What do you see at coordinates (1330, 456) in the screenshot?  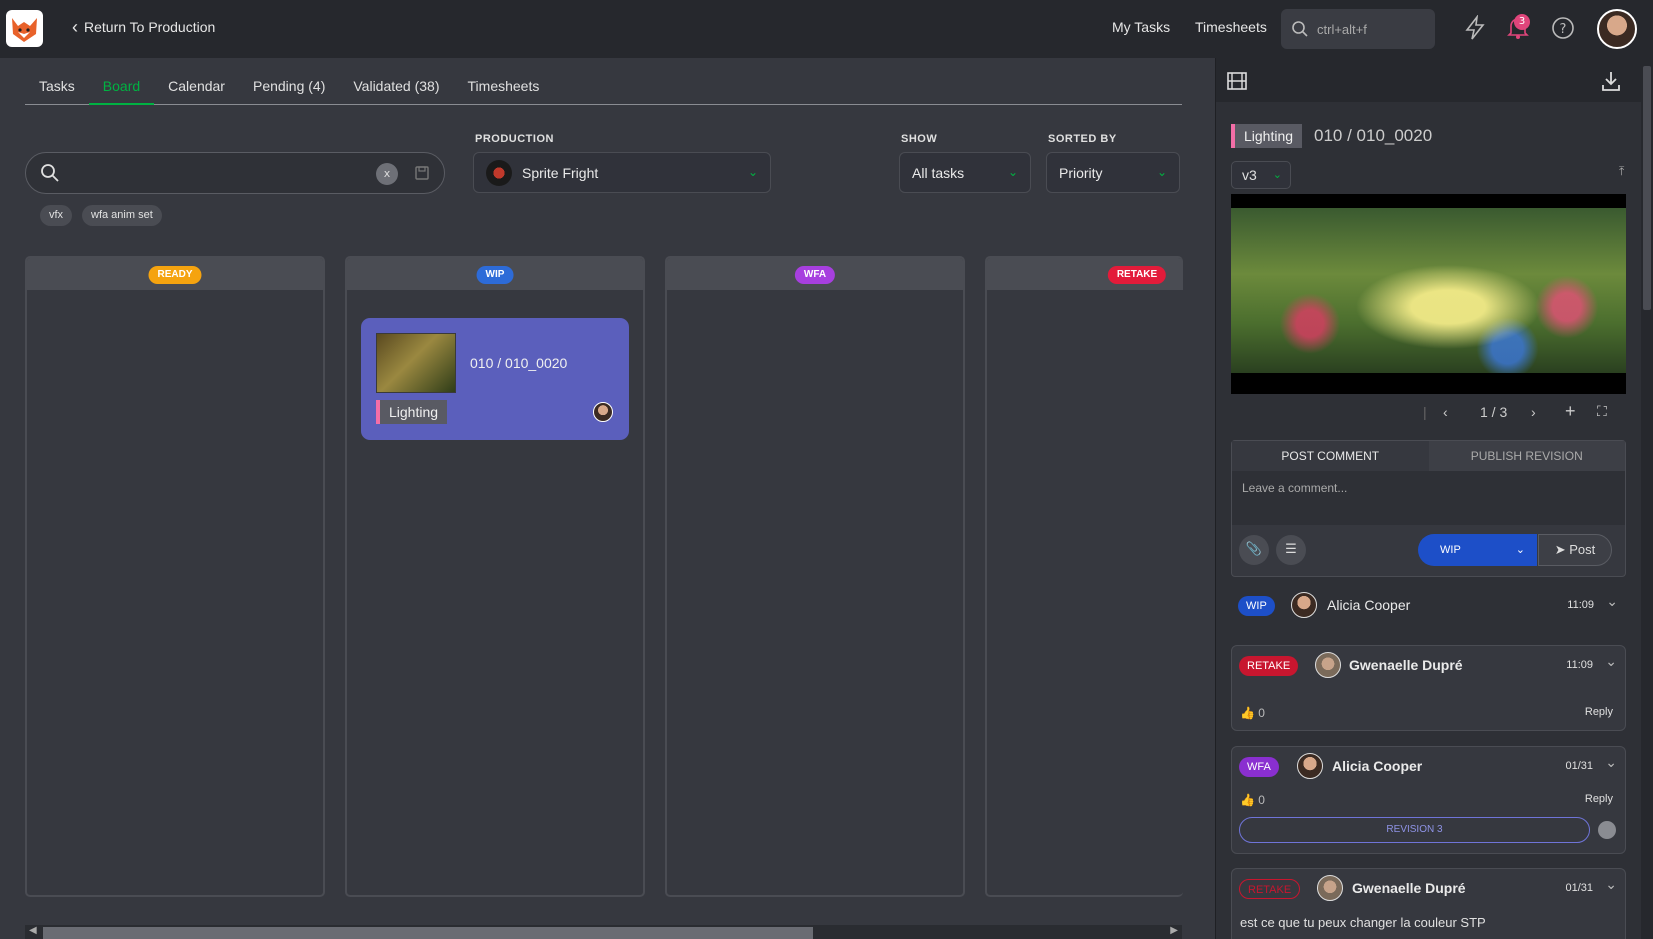 I see `tab-post-comment: POST COMMENT` at bounding box center [1330, 456].